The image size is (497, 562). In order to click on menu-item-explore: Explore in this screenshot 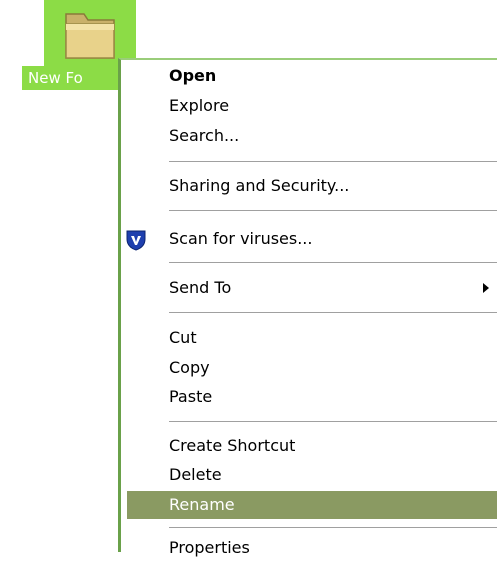, I will do `click(199, 106)`.